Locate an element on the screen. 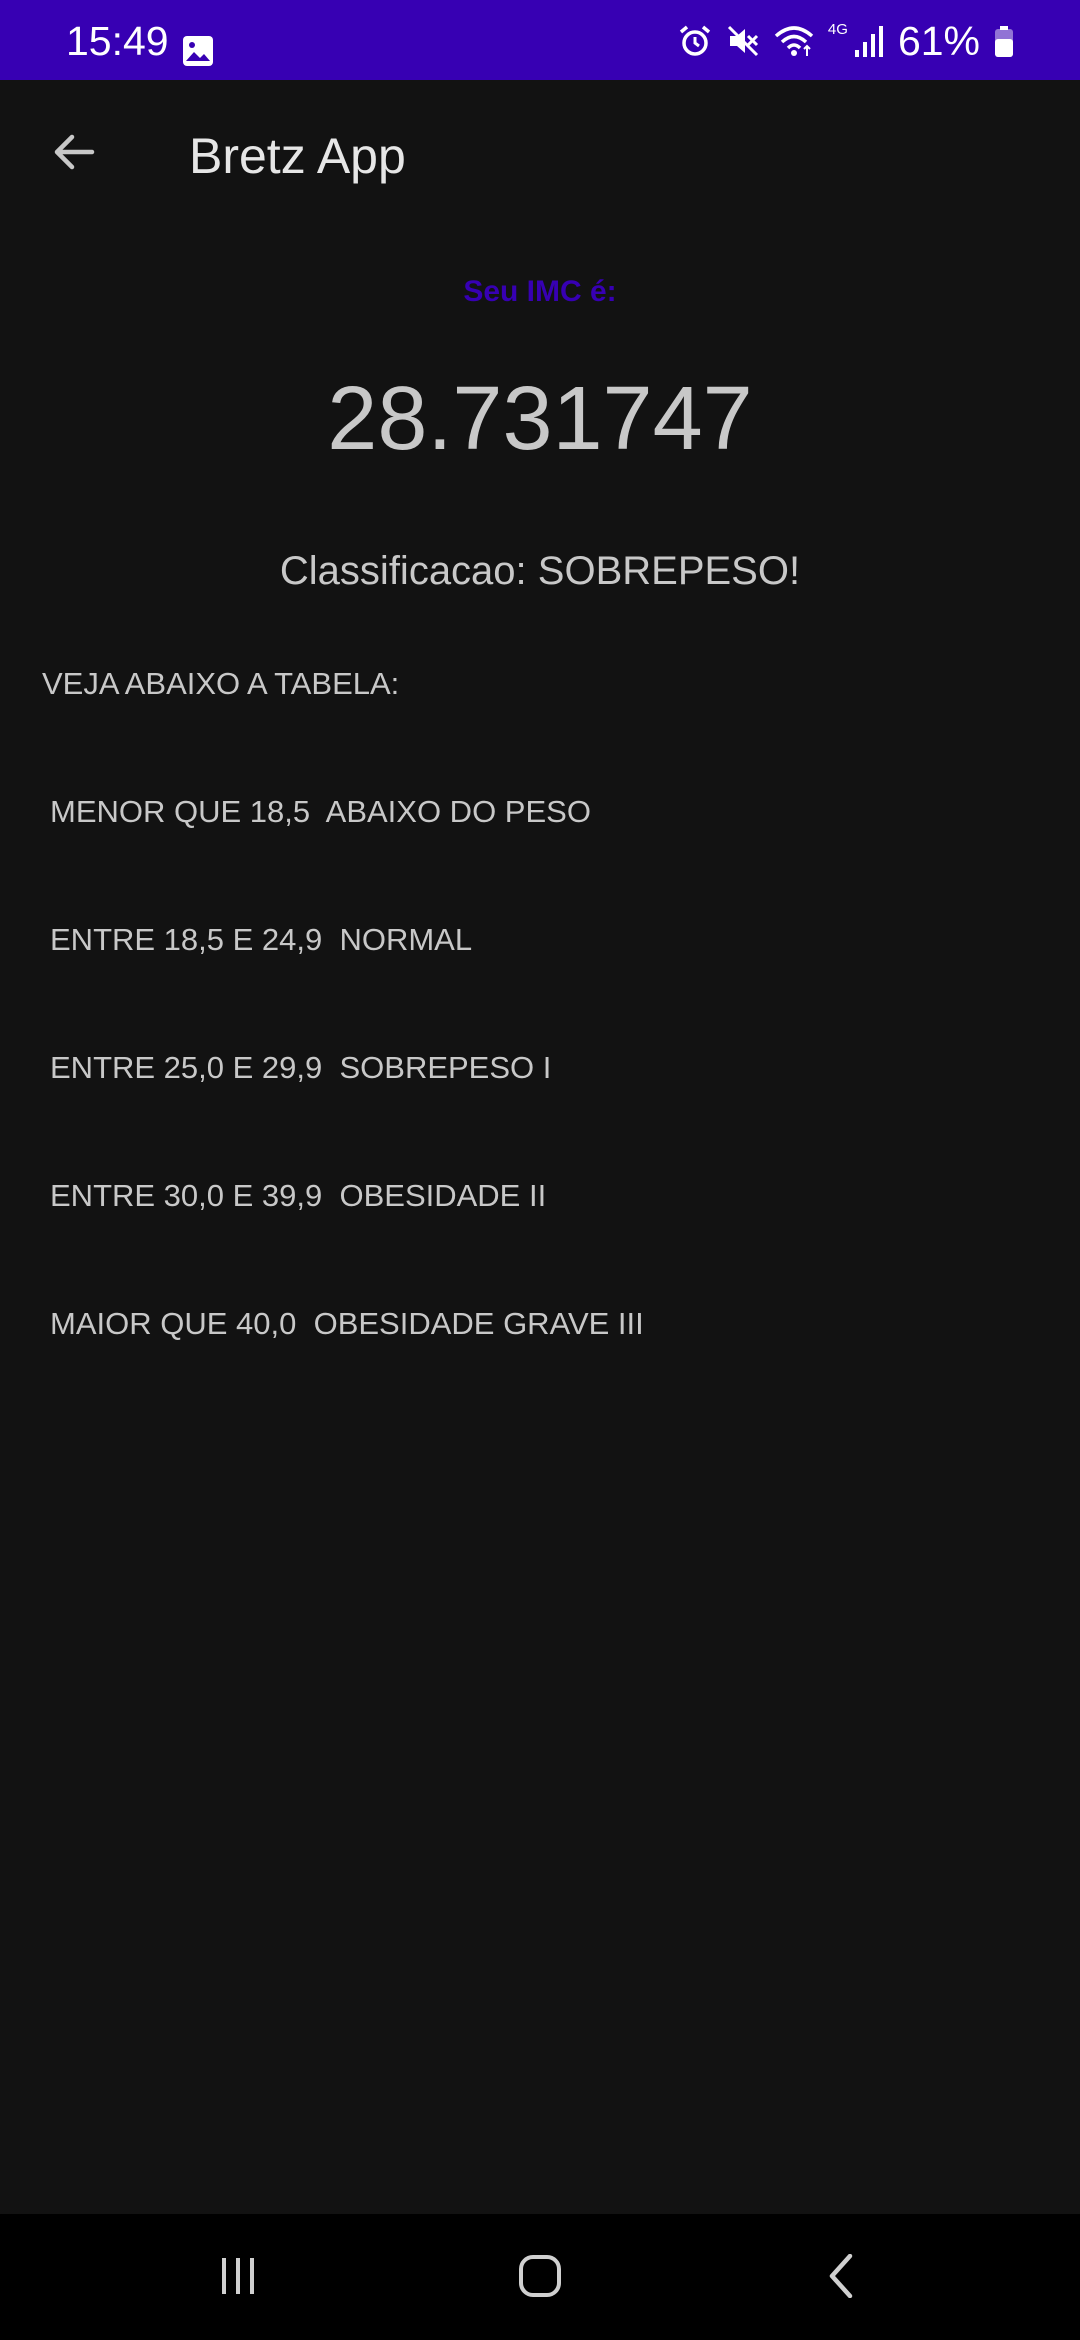  back-nav-icon is located at coordinates (842, 2278).